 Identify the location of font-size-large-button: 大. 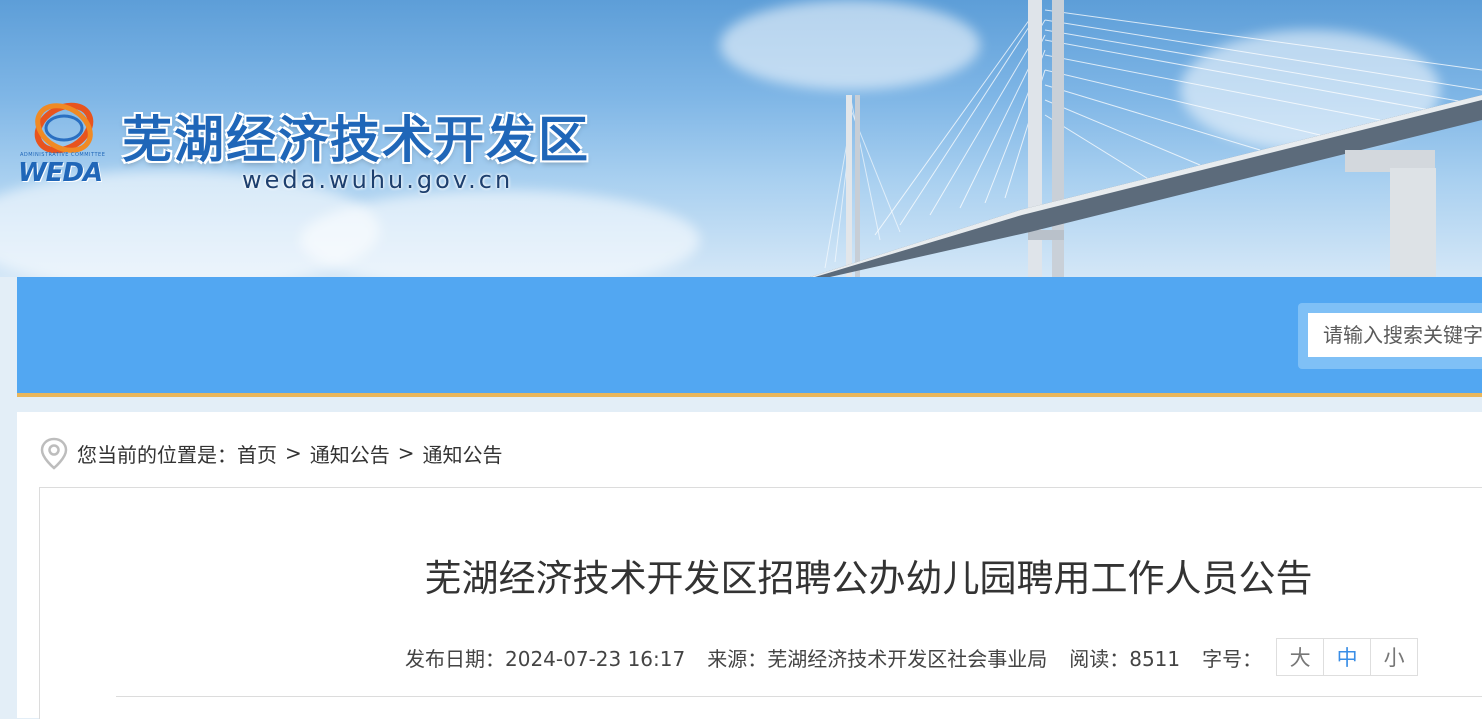
(1301, 657).